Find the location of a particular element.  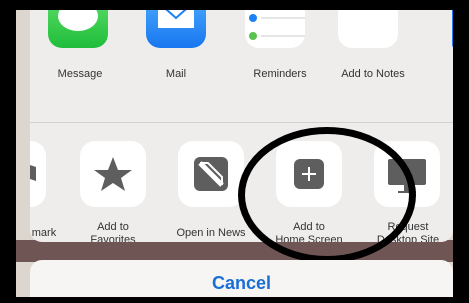

share-app-notes: Add to Notes is located at coordinates (373, 74).